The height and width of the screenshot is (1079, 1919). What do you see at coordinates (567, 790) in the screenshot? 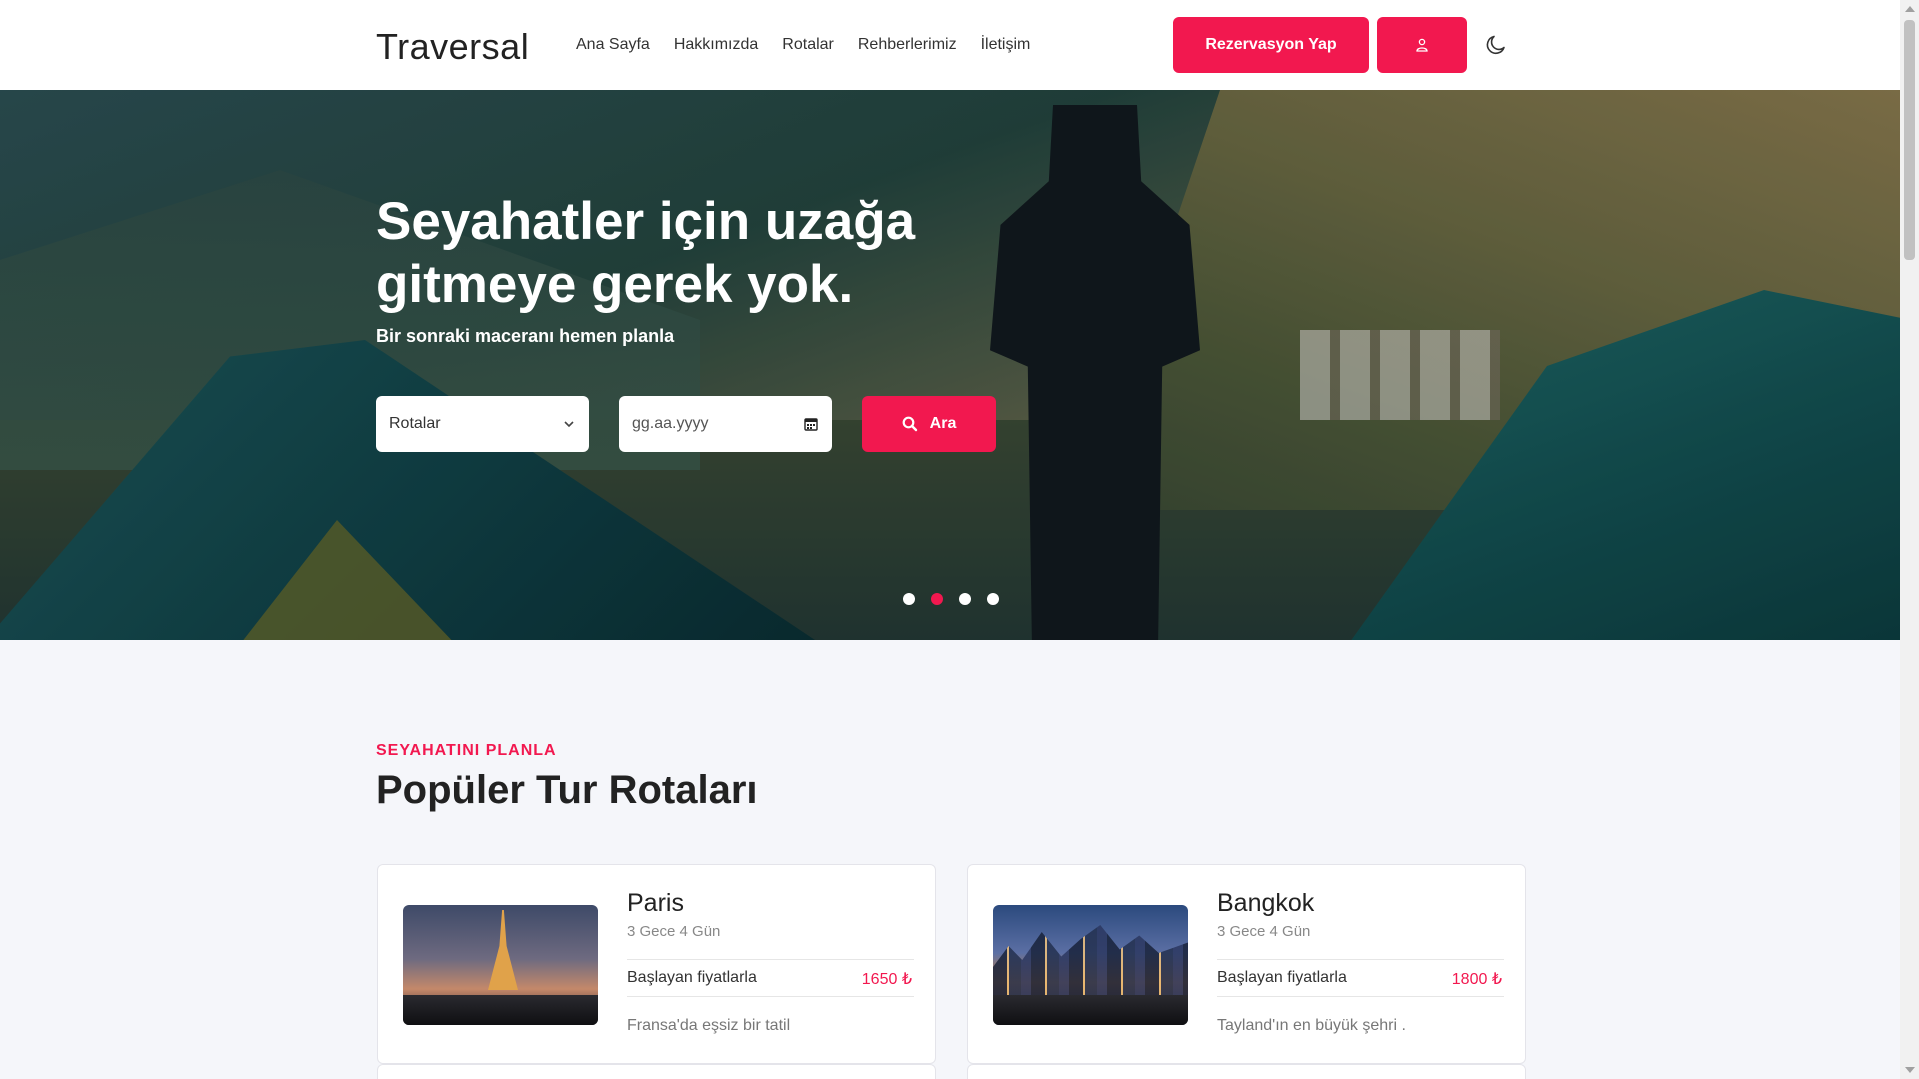
I see `section-title: Popüler Tur Rotaları` at bounding box center [567, 790].